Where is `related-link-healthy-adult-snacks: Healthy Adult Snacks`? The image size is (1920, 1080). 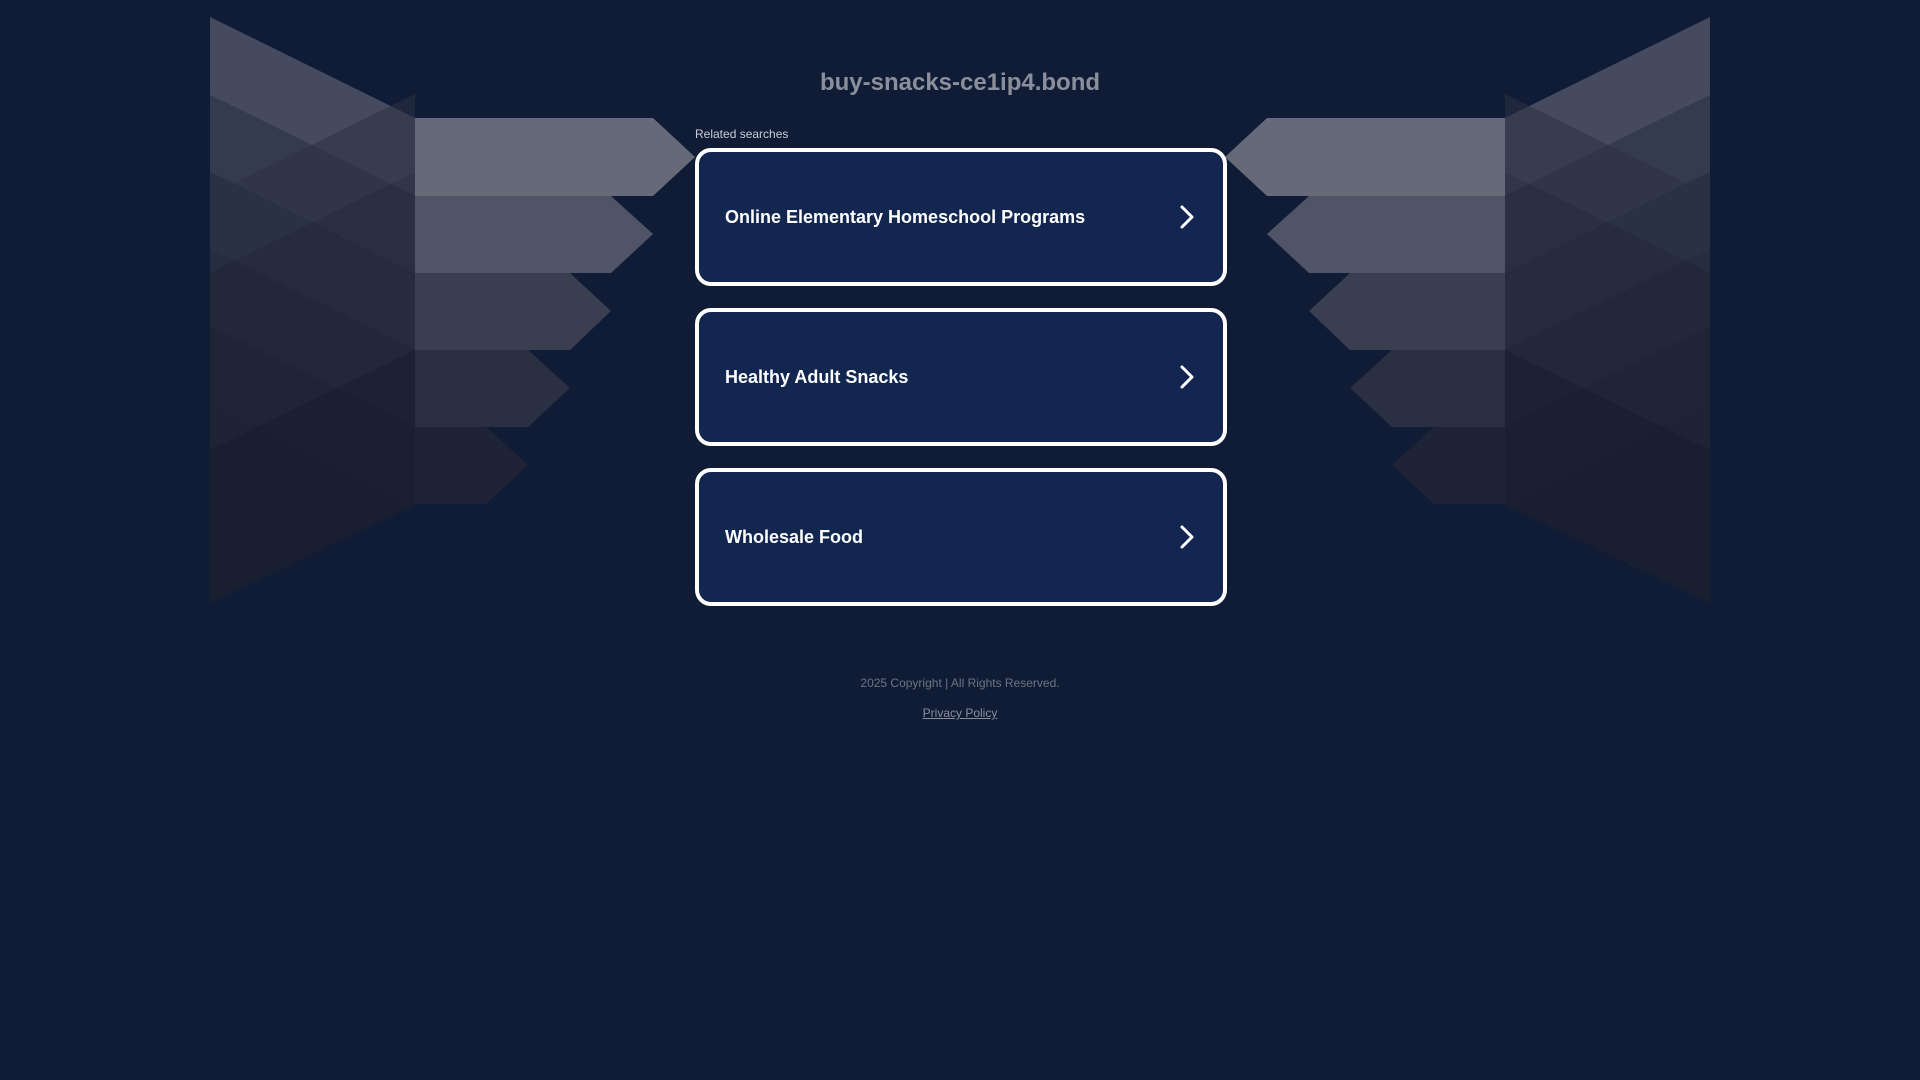 related-link-healthy-adult-snacks: Healthy Adult Snacks is located at coordinates (961, 377).